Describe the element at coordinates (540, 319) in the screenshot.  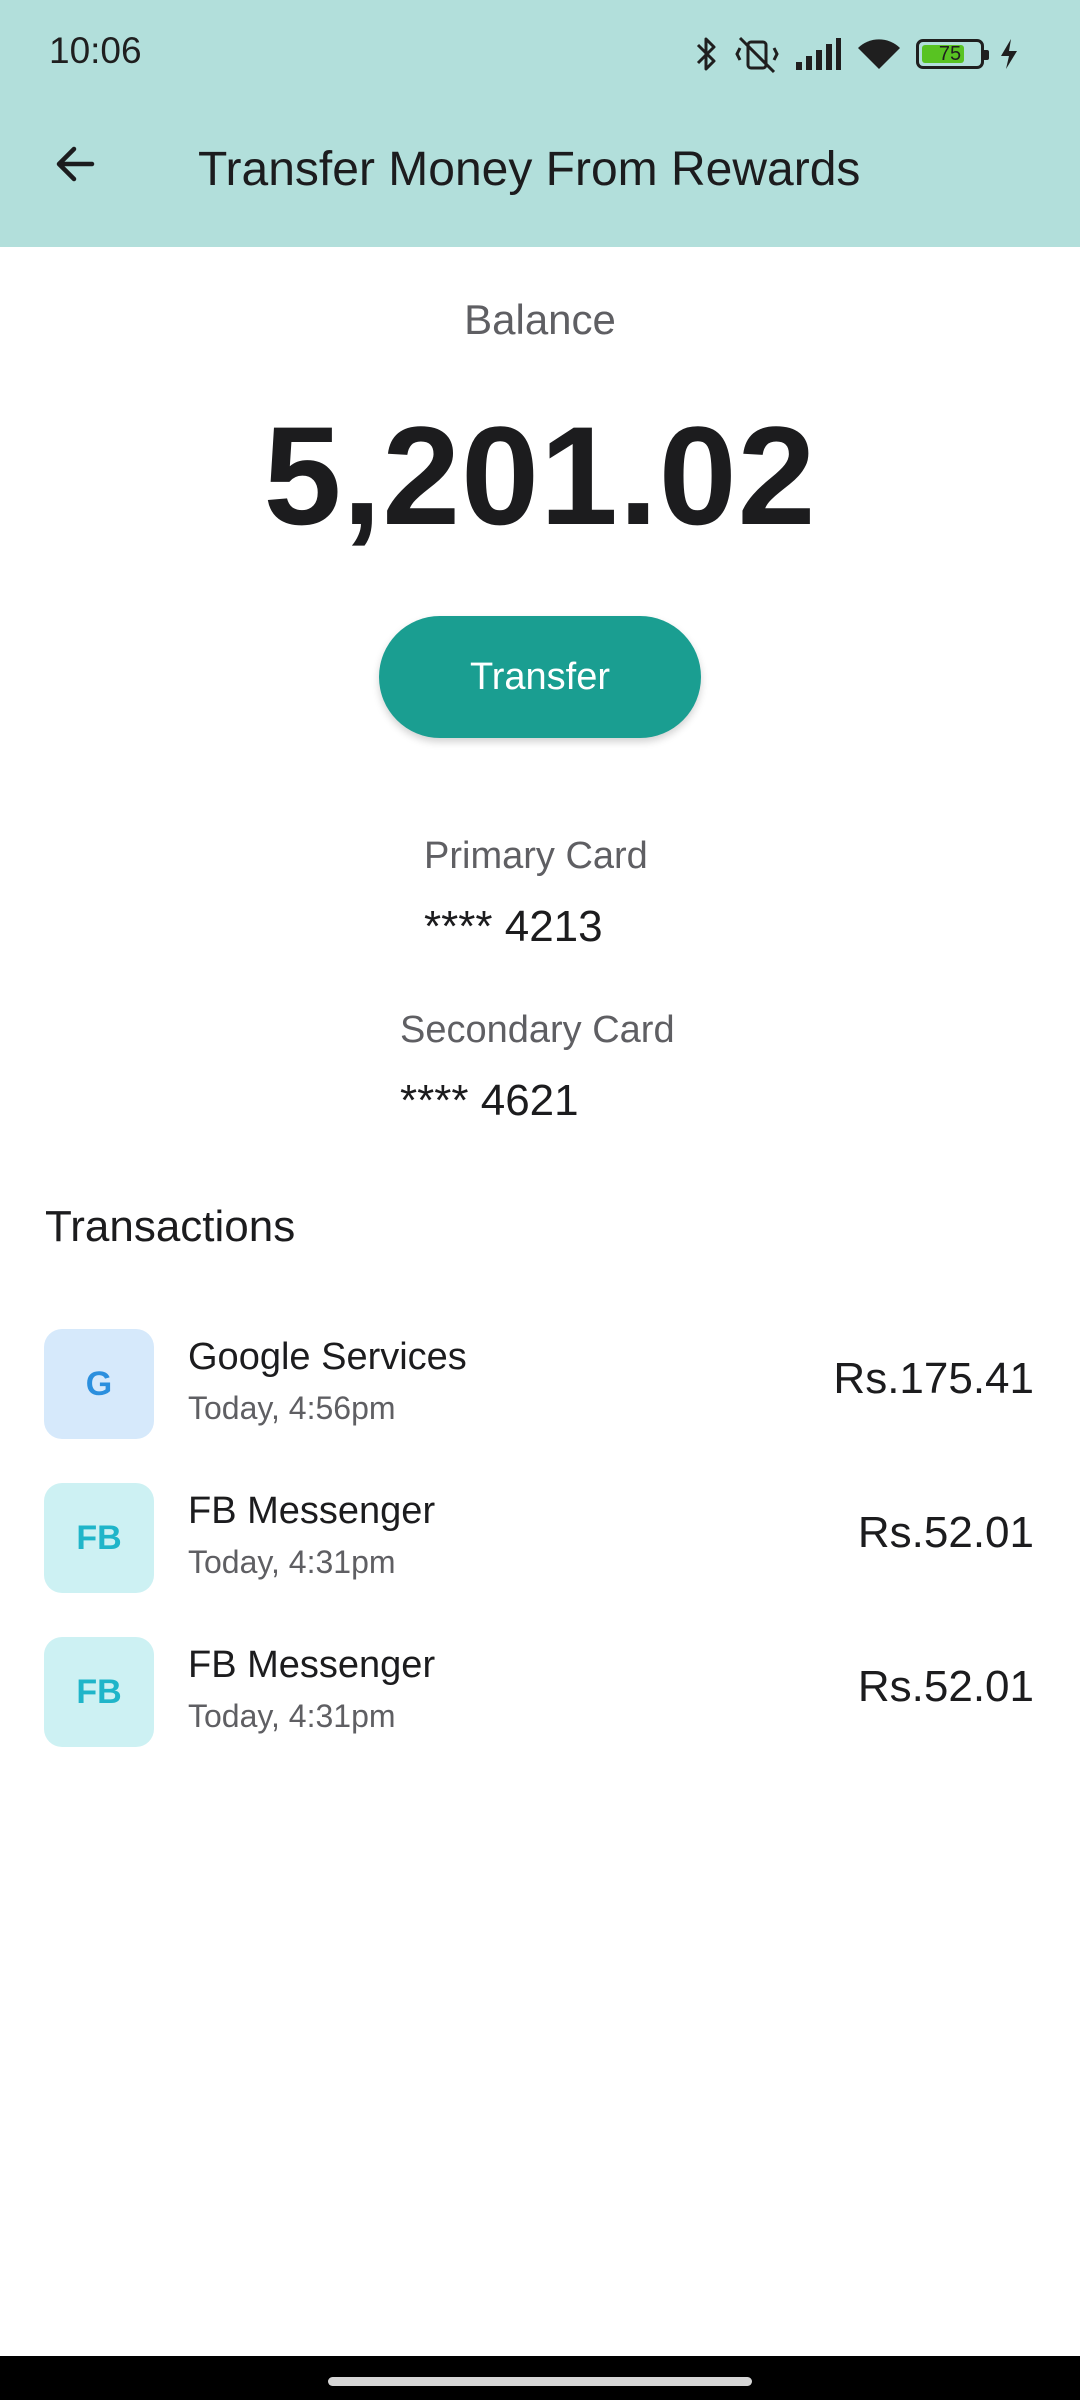
I see `balance-label: Balance` at that location.